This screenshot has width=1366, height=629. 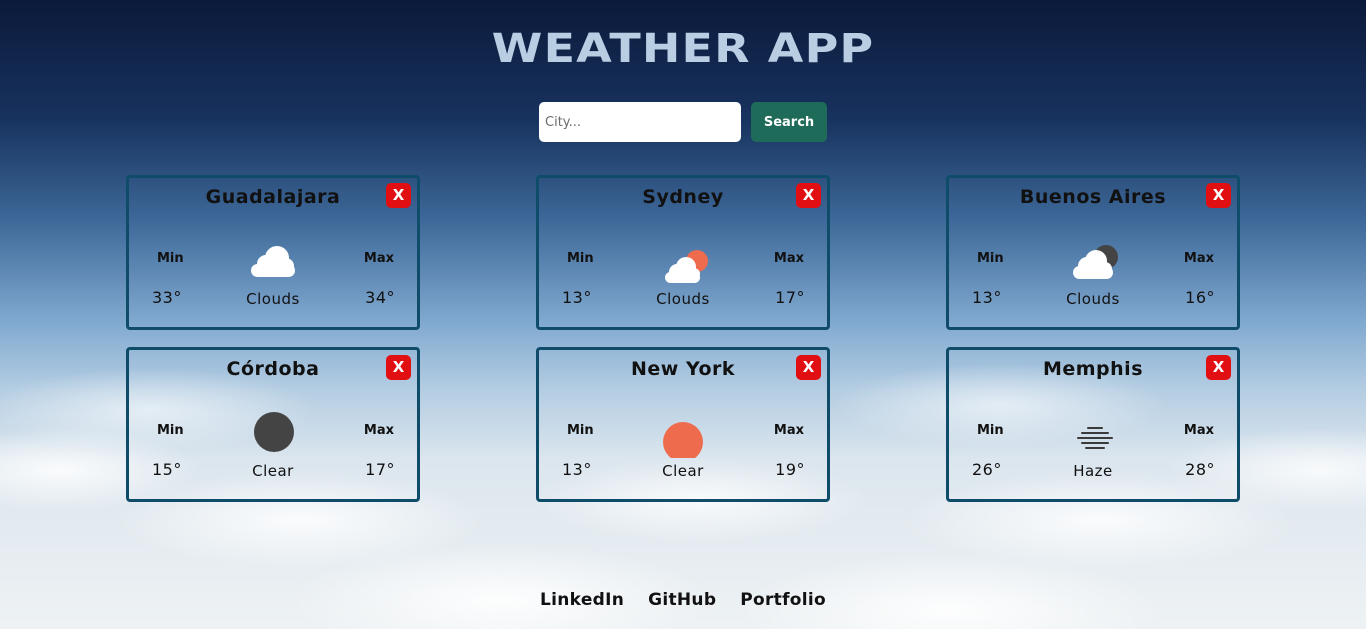 What do you see at coordinates (1200, 469) in the screenshot?
I see `max-temp: 28°` at bounding box center [1200, 469].